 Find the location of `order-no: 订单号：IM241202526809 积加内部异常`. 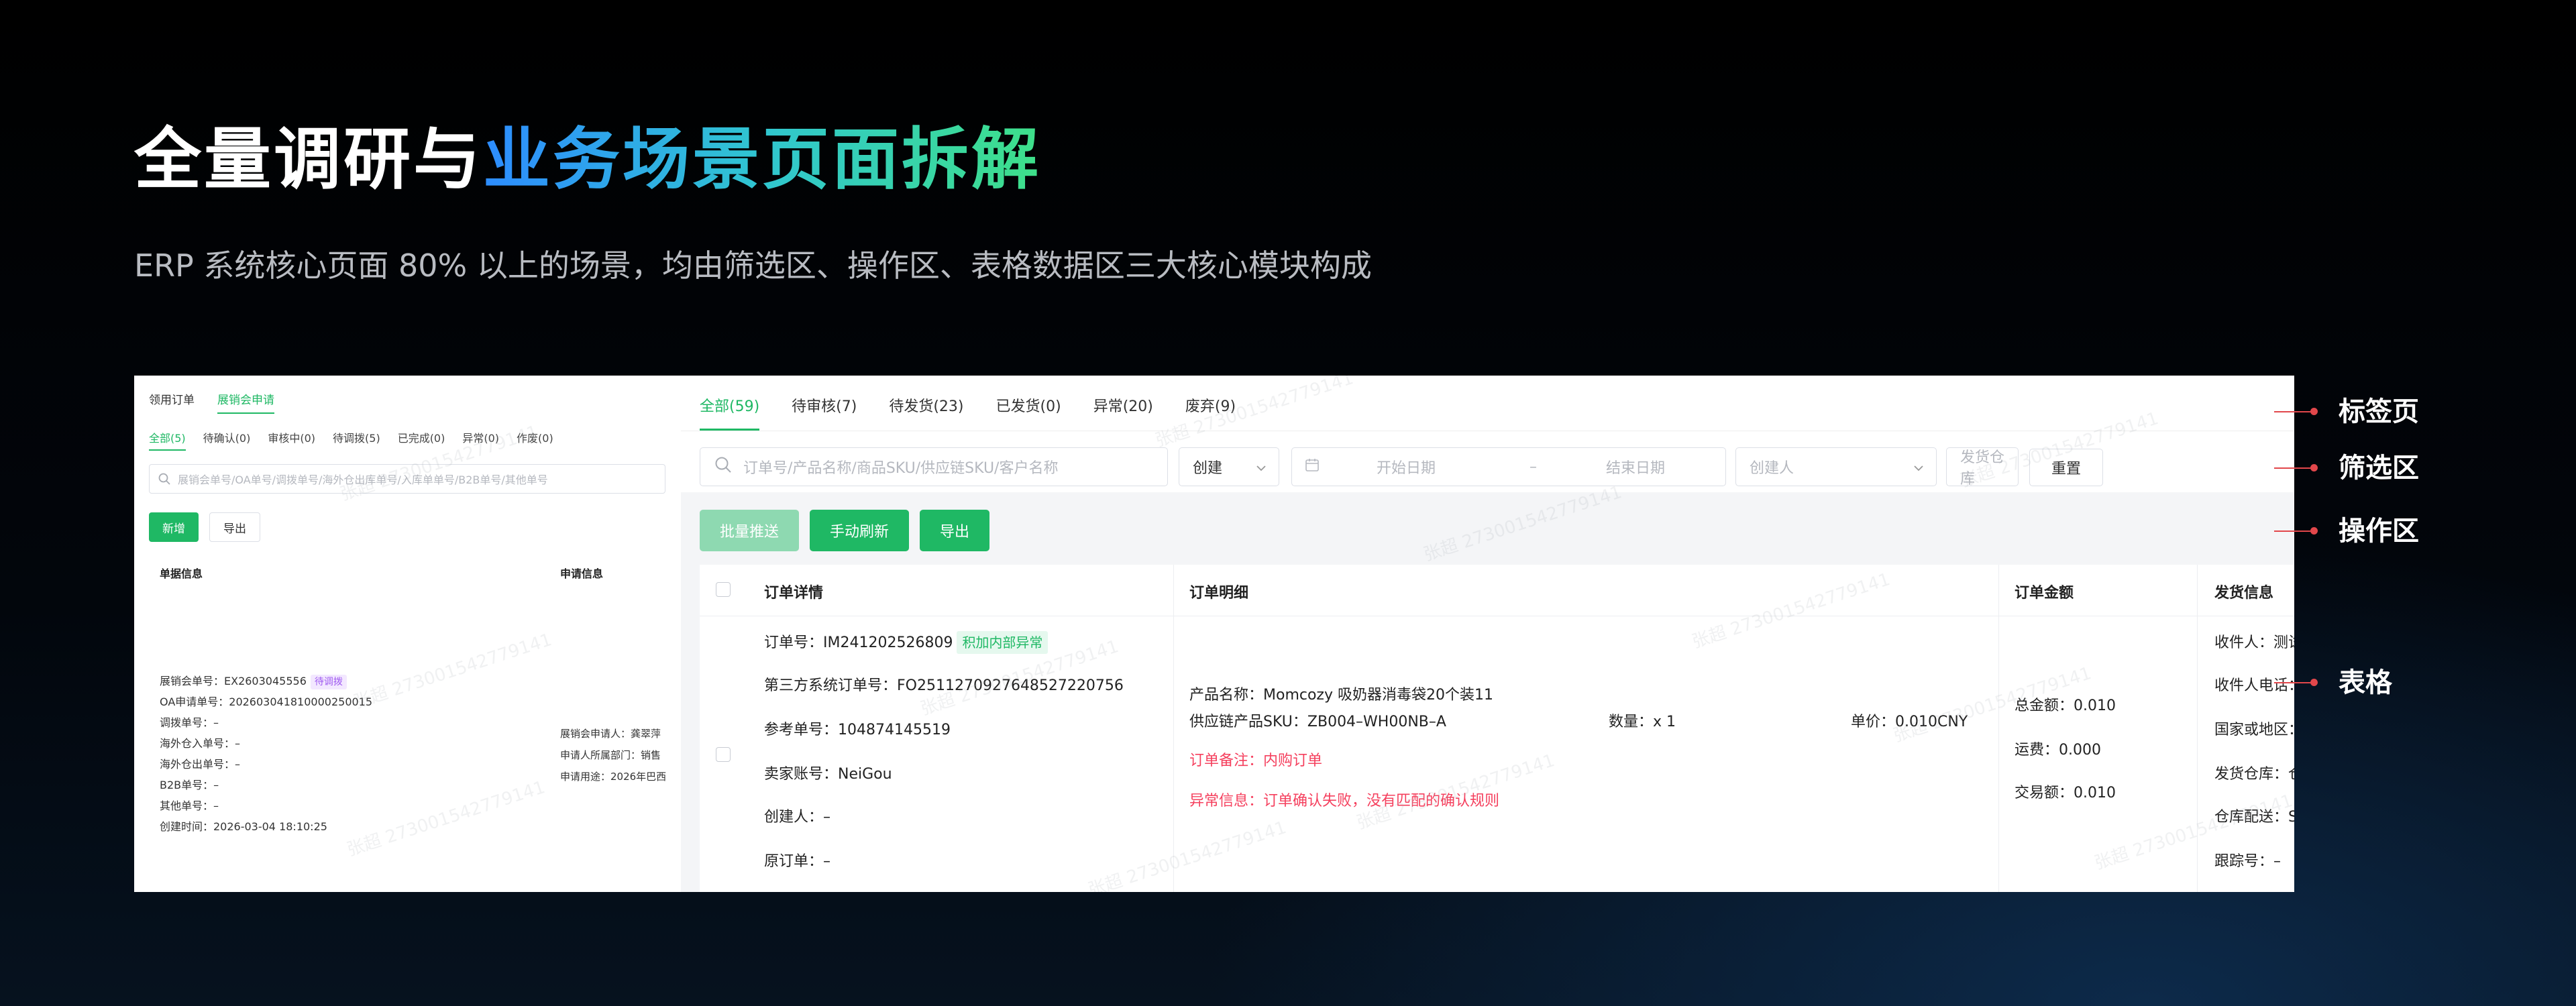

order-no: 订单号：IM241202526809 积加内部异常 is located at coordinates (906, 642).